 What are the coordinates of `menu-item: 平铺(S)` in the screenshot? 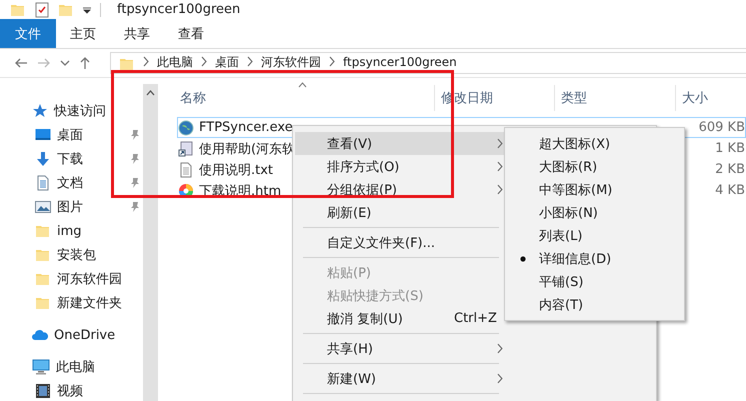 It's located at (594, 281).